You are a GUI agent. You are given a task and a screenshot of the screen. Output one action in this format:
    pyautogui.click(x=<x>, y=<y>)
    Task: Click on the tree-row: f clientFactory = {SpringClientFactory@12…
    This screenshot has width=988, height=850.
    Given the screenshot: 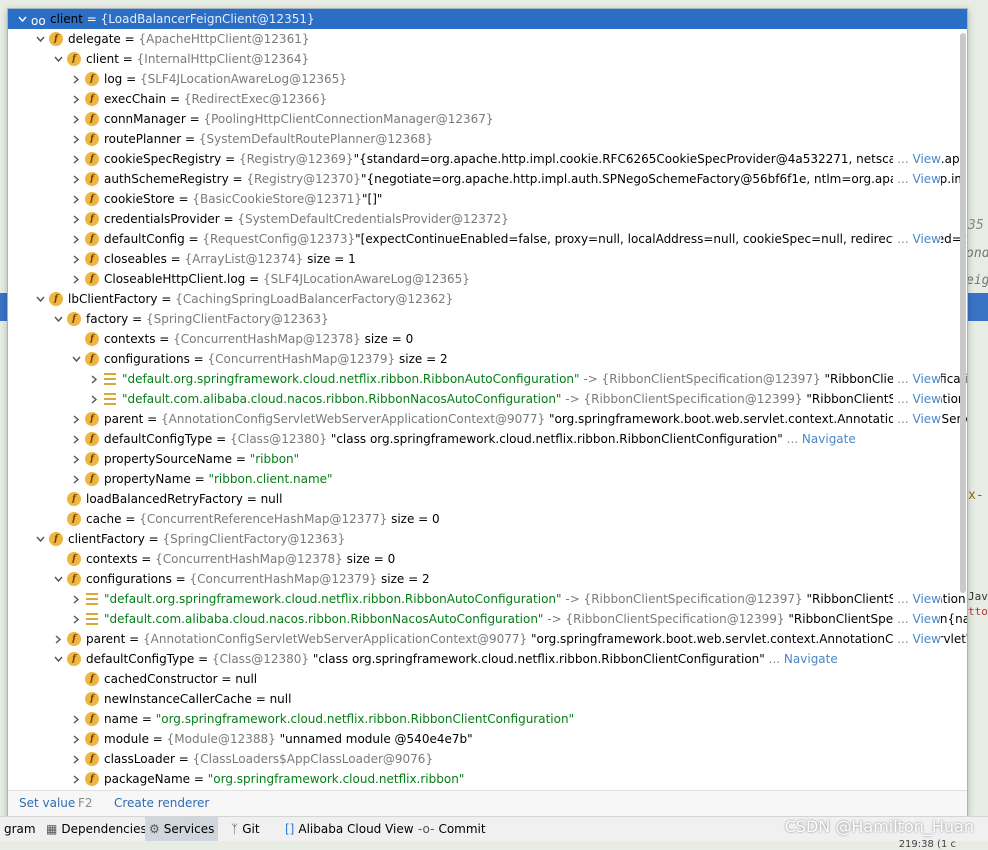 What is the action you would take?
    pyautogui.click(x=487, y=539)
    